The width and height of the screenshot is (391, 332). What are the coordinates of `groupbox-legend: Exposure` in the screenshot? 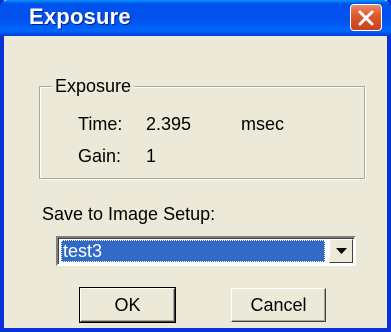 It's located at (93, 86).